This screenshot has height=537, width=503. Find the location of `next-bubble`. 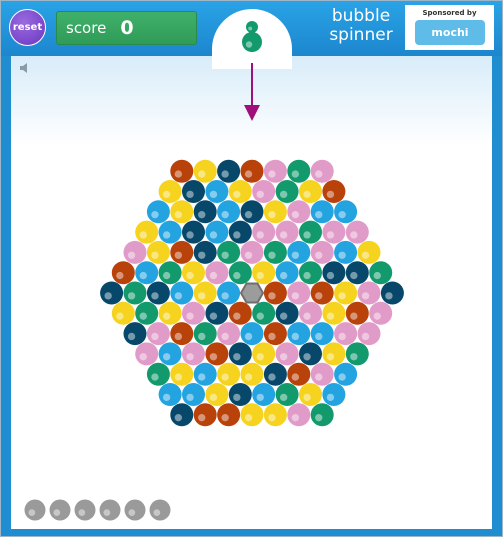

next-bubble is located at coordinates (252, 27).